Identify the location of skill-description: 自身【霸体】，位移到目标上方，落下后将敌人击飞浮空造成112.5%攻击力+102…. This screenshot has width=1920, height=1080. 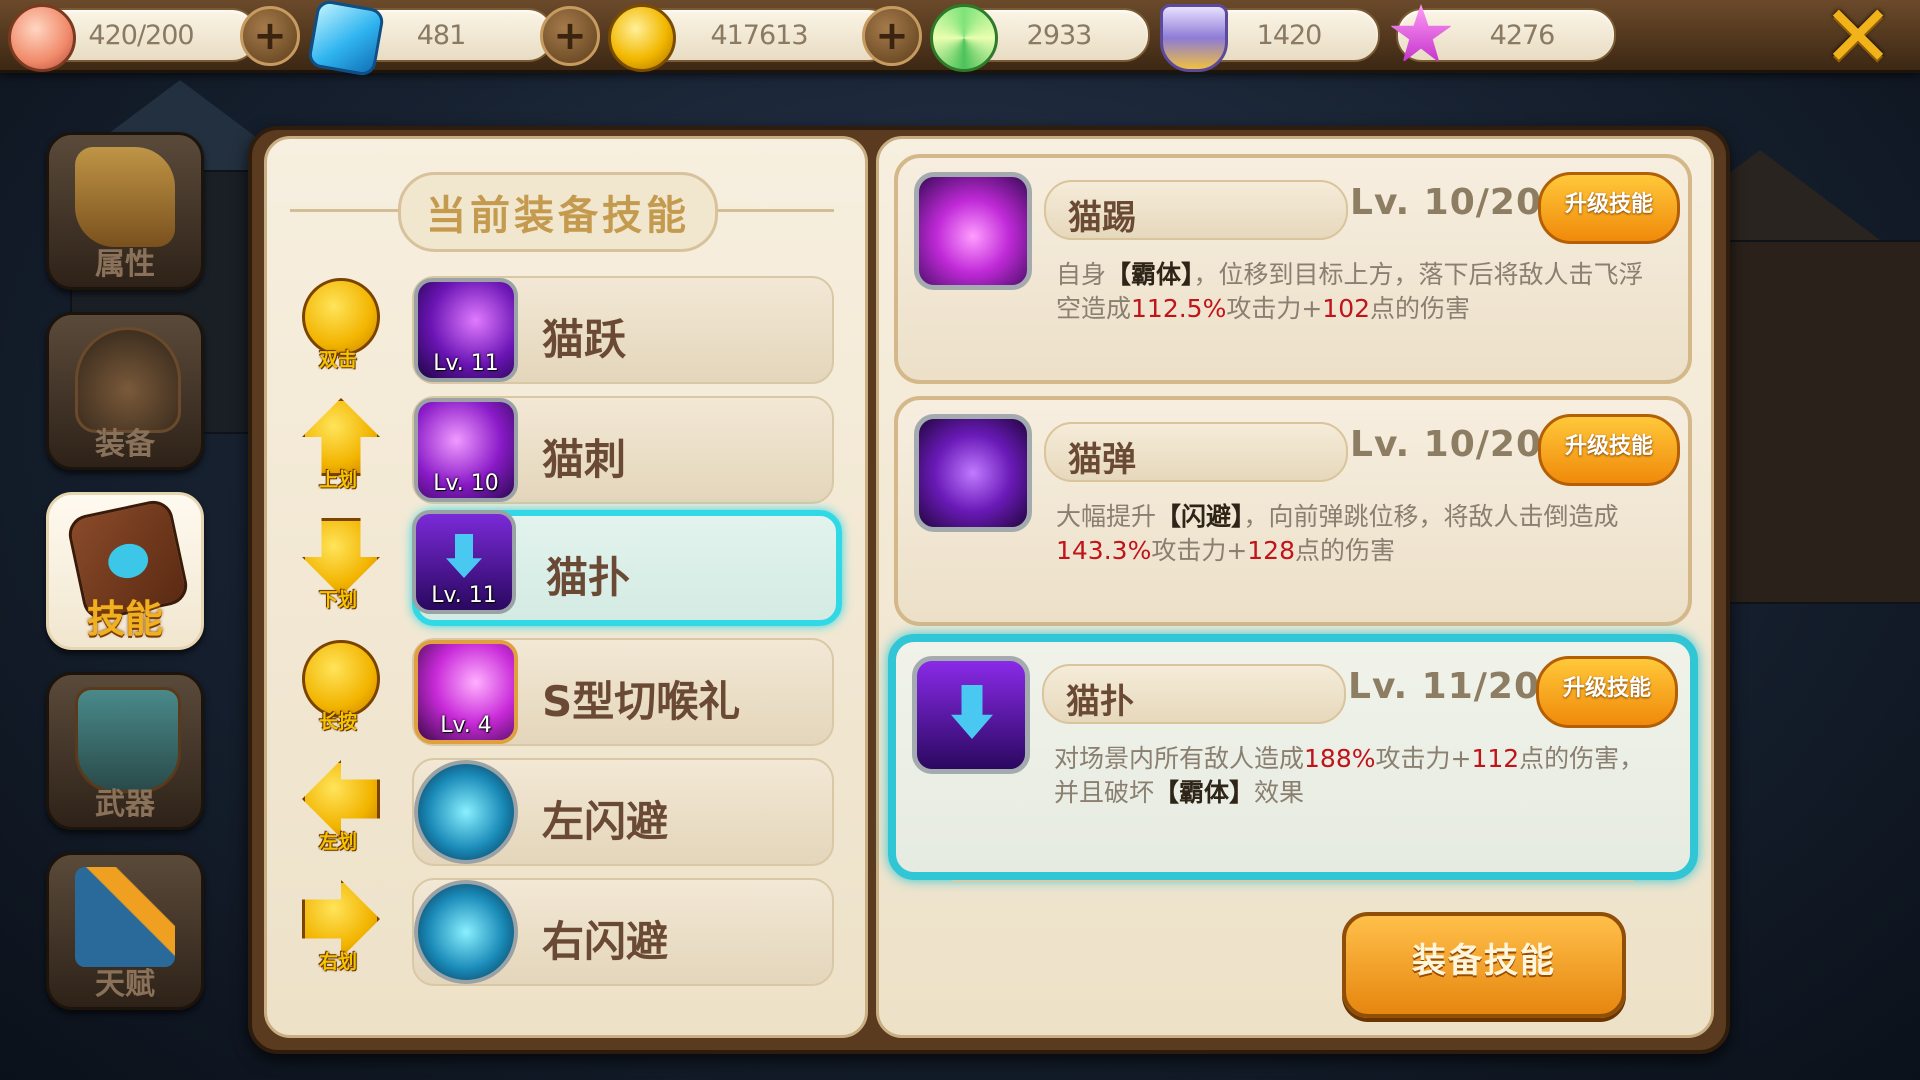
(1350, 291).